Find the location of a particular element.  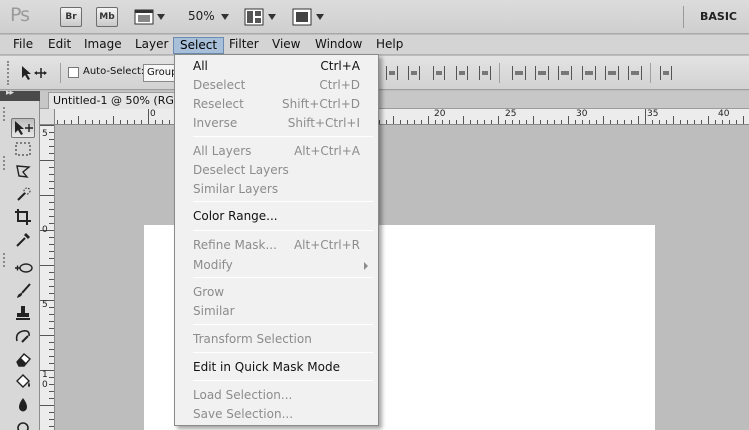

ruler-origin is located at coordinates (47, 117).